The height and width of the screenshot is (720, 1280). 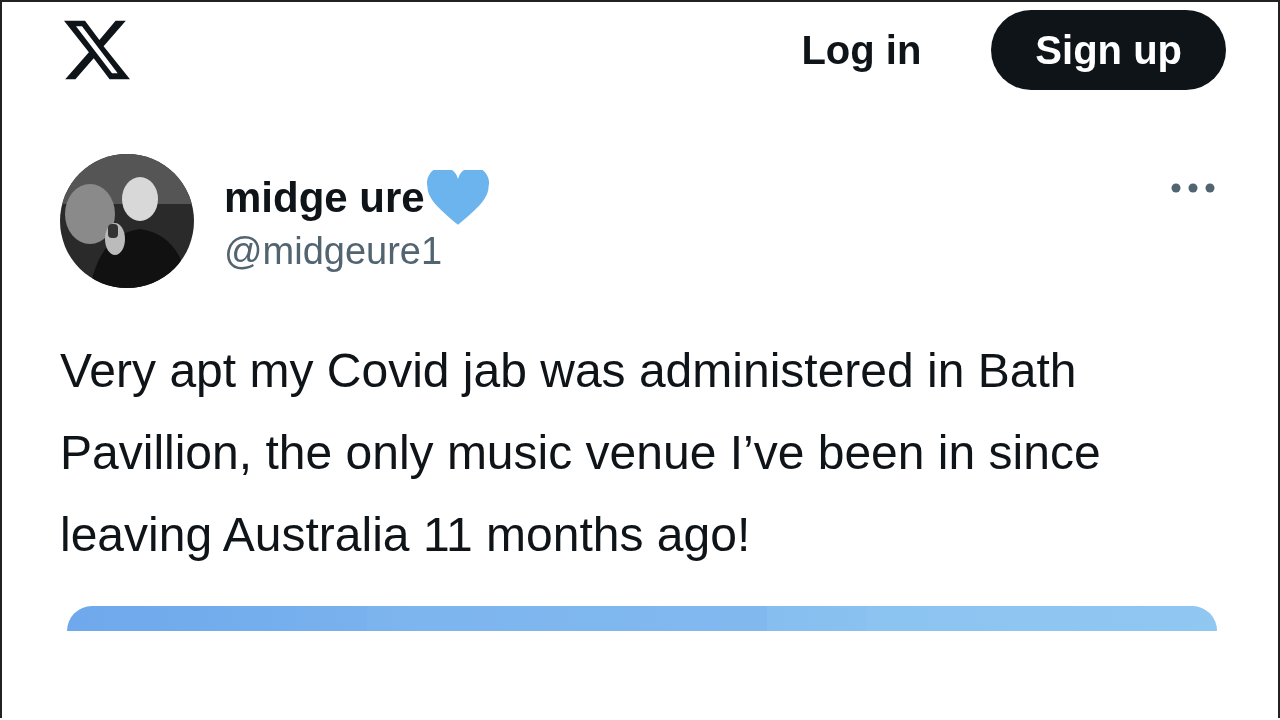 What do you see at coordinates (861, 50) in the screenshot?
I see `login-link: Log in` at bounding box center [861, 50].